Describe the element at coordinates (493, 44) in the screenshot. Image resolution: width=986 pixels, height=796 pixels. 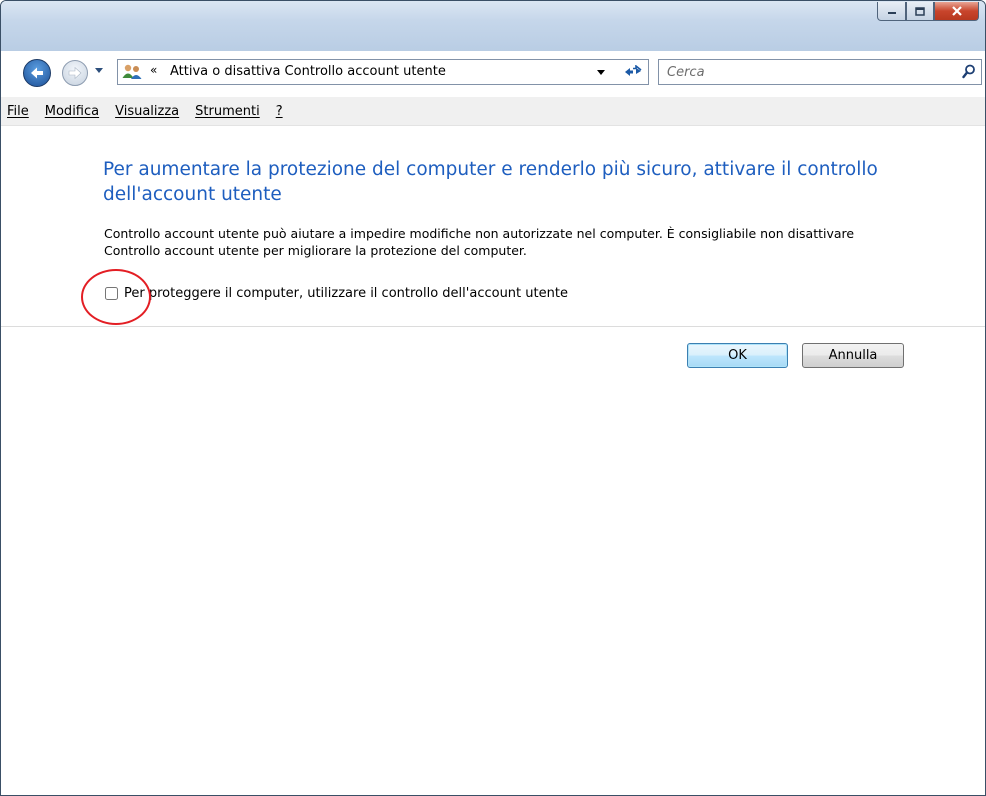
I see `title-bar` at that location.